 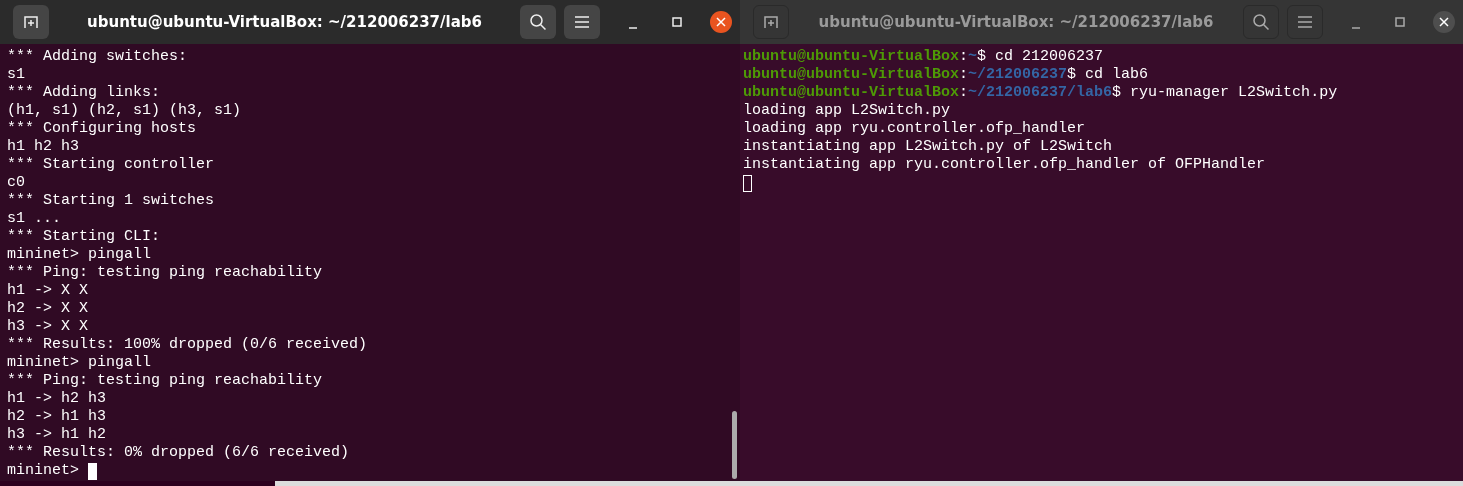 What do you see at coordinates (111, 165) in the screenshot?
I see `output-line: *** Starting controller` at bounding box center [111, 165].